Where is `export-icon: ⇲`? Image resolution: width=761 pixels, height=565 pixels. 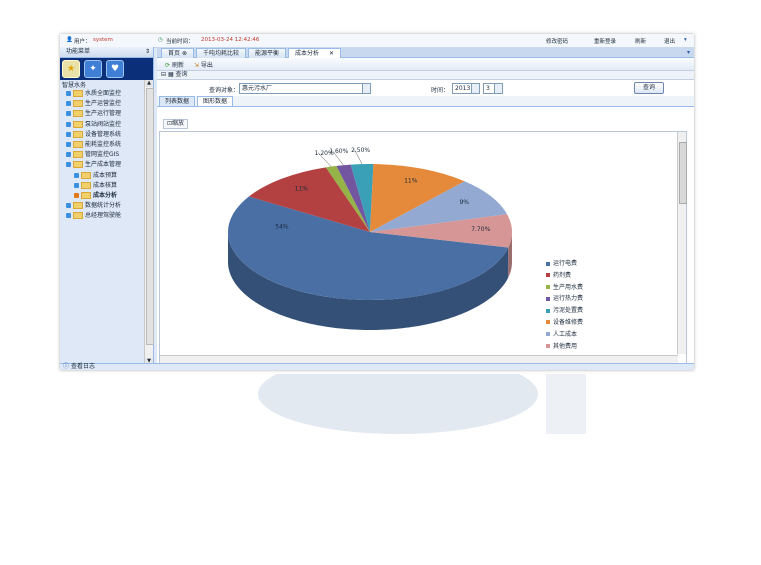
export-icon: ⇲ is located at coordinates (196, 65).